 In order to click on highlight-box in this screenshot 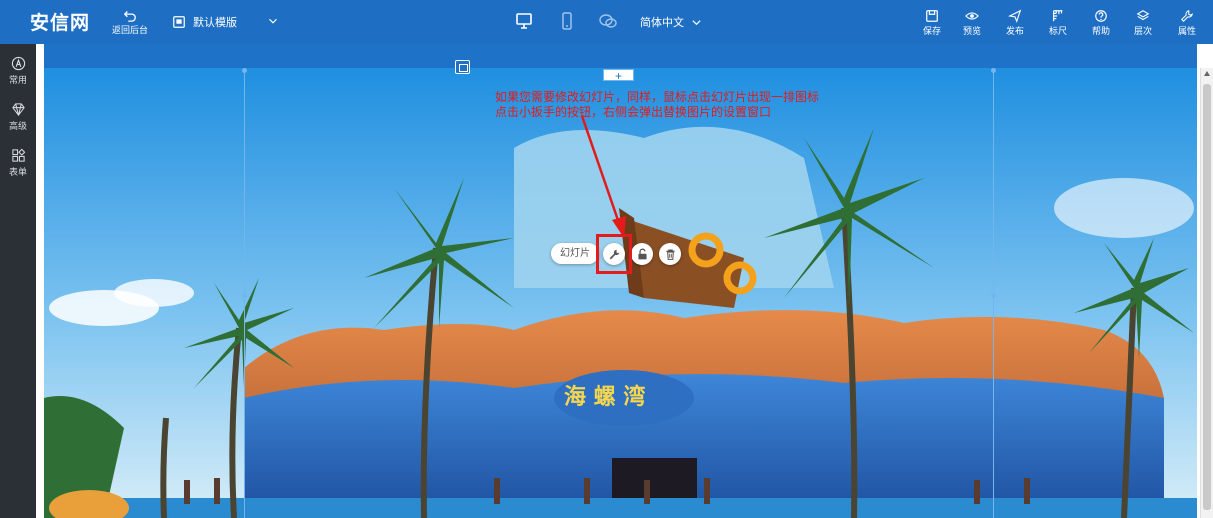, I will do `click(614, 254)`.